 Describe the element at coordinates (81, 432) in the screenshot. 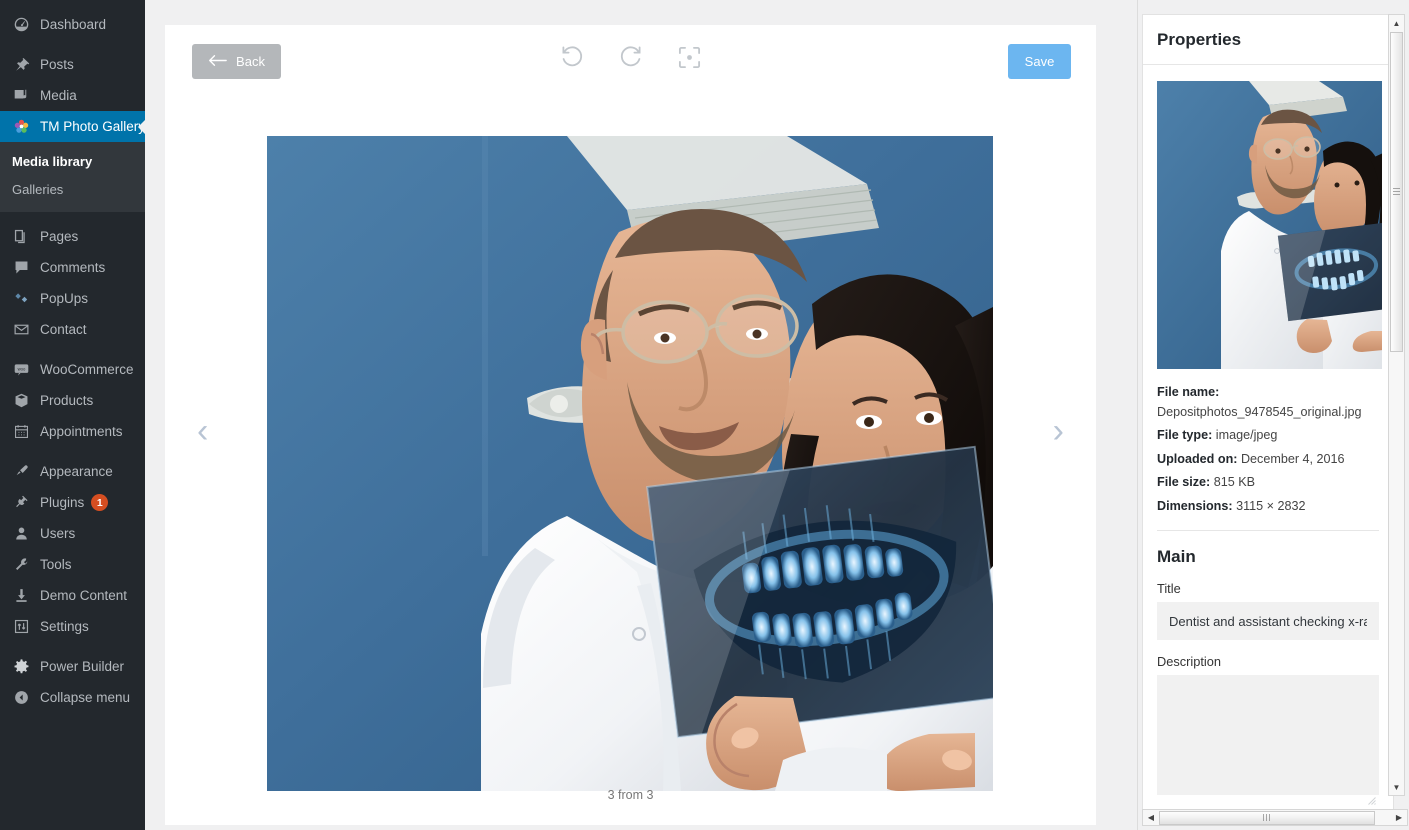

I see `sidebar-item-label: Appointments` at that location.